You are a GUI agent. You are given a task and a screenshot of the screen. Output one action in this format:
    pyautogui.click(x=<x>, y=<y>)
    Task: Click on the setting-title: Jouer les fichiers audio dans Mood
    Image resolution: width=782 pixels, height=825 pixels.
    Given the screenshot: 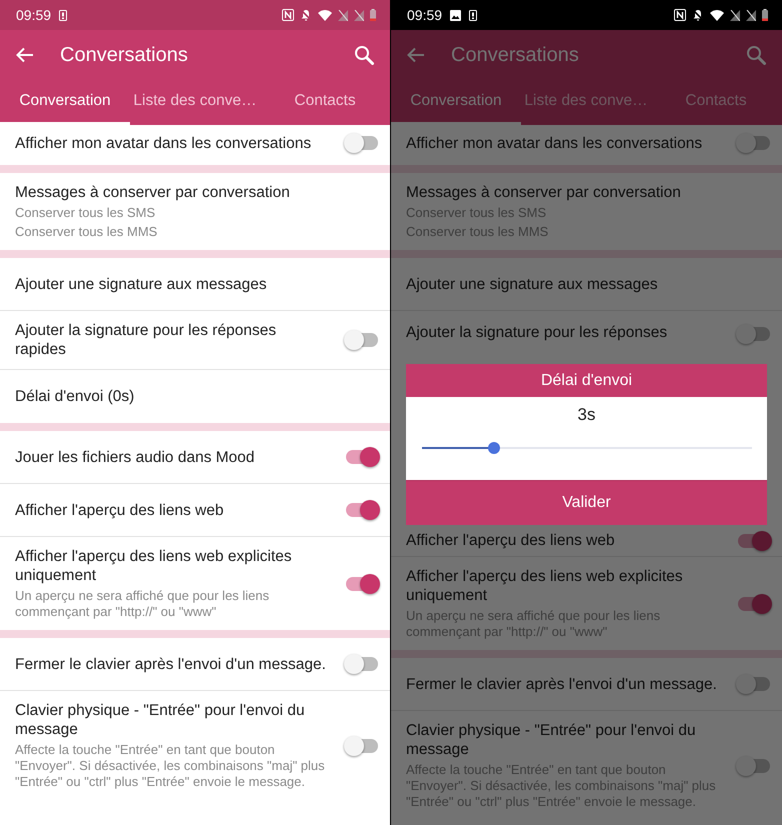 What is the action you would take?
    pyautogui.click(x=171, y=457)
    